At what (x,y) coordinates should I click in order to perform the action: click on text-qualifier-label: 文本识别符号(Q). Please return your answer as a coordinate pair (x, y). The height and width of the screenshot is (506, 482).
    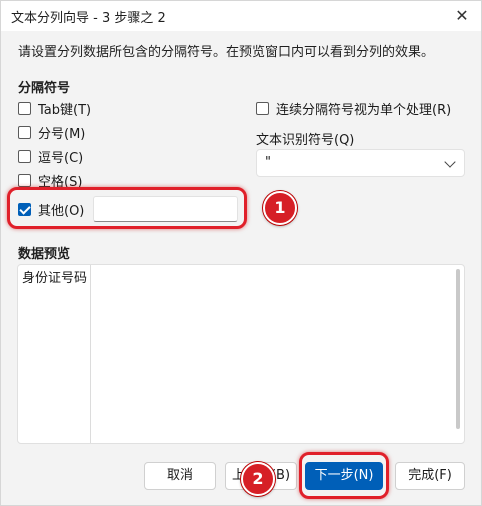
    Looking at the image, I should click on (305, 140).